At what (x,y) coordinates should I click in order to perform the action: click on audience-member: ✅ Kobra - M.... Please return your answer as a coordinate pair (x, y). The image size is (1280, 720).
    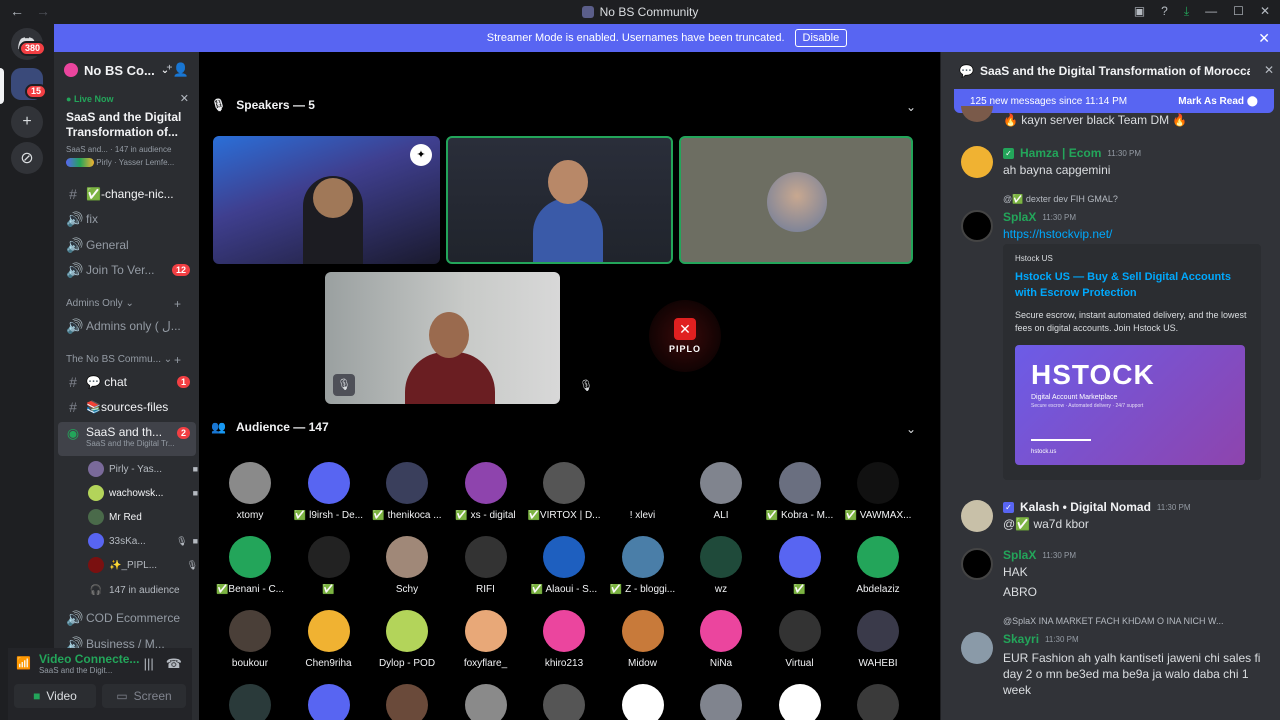
    Looking at the image, I should click on (800, 491).